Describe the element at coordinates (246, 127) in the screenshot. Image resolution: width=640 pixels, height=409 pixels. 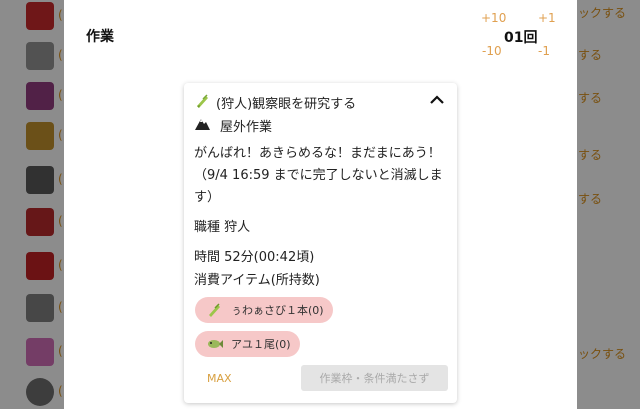
I see `work-location: 屋外作業` at that location.